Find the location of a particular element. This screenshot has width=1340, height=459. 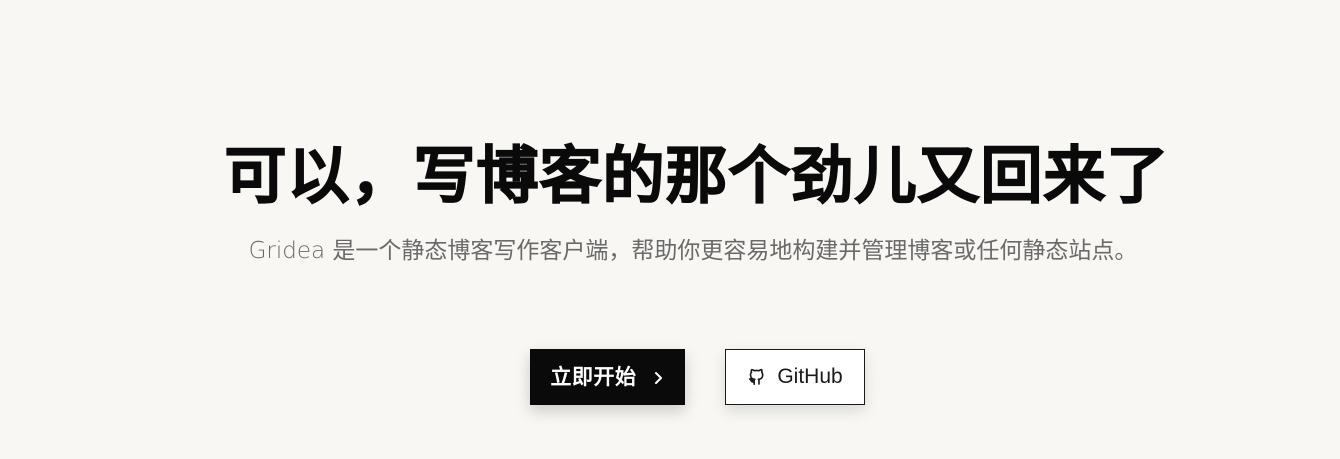

github-icon is located at coordinates (757, 377).